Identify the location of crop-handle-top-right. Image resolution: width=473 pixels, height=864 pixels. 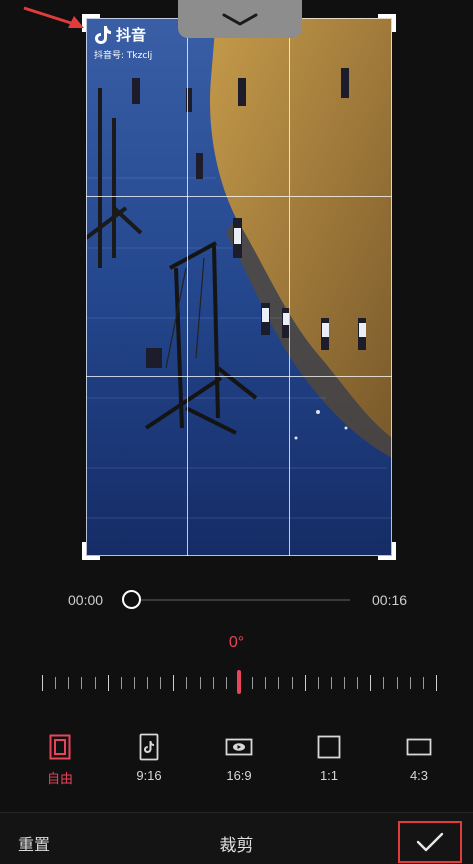
(387, 23).